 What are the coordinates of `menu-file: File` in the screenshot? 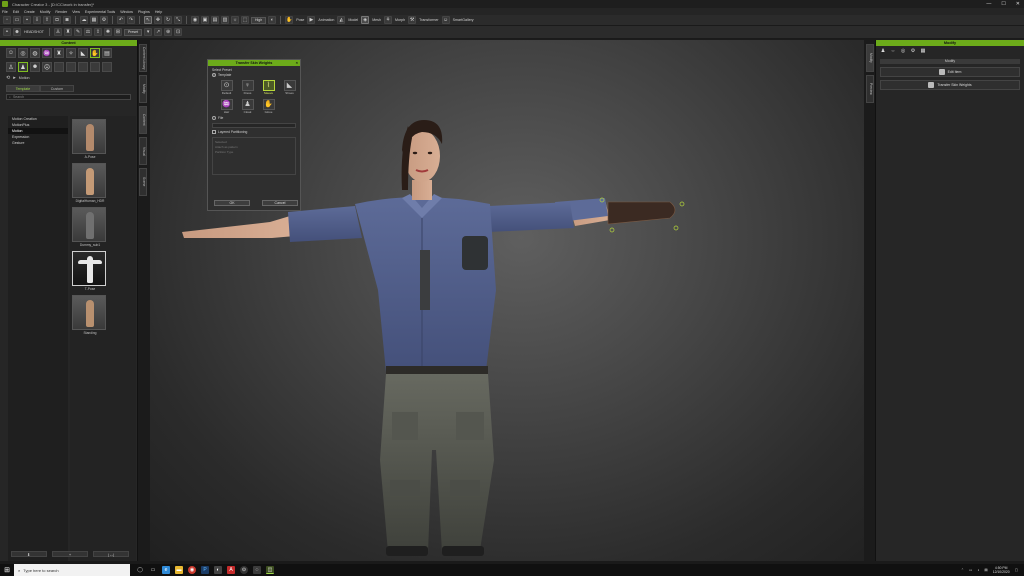 It's located at (5, 12).